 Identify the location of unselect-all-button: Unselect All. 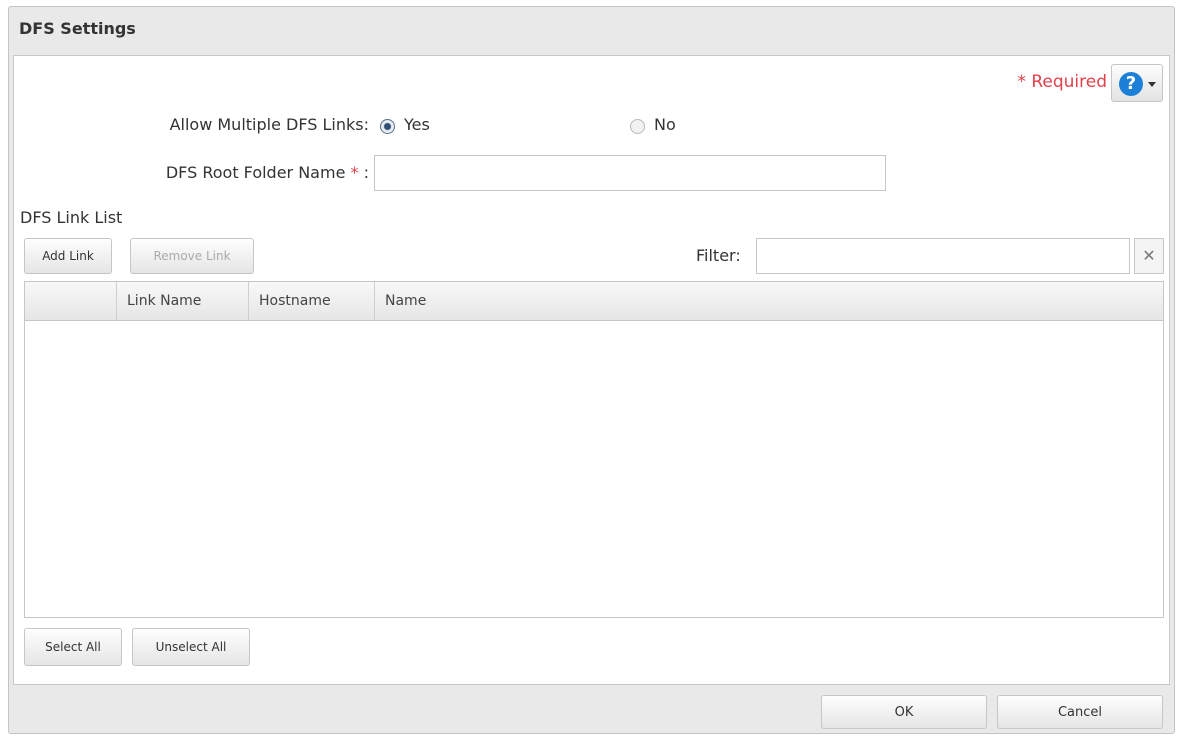
(191, 647).